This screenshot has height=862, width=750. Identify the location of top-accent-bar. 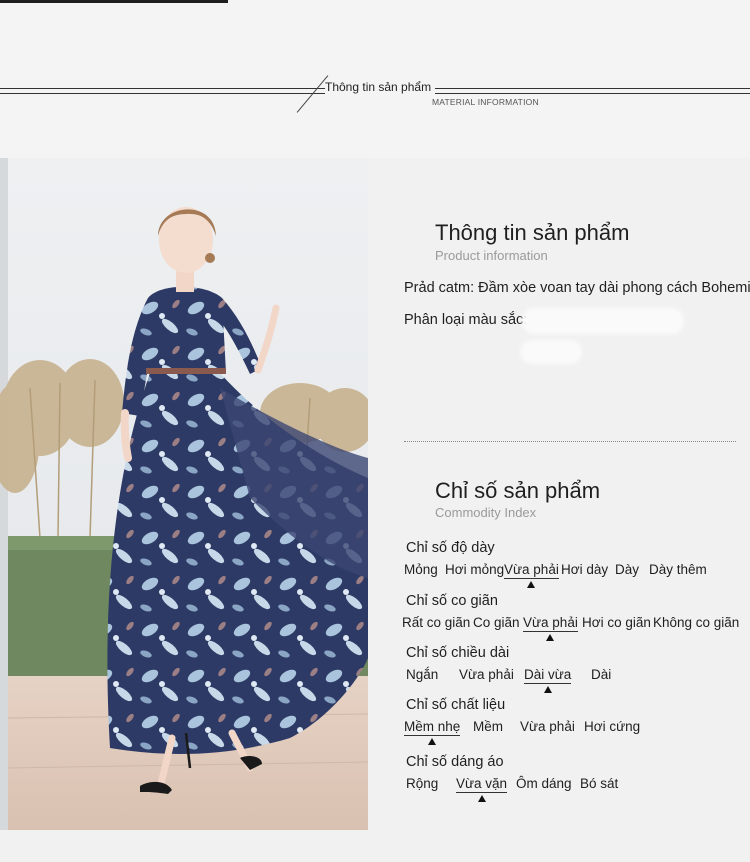
(114, 1).